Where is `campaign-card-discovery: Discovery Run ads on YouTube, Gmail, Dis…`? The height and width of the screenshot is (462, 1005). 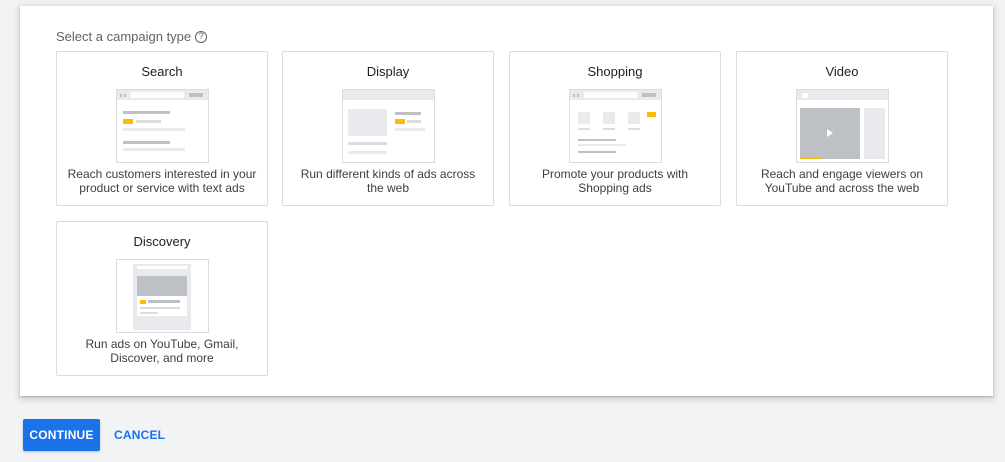
campaign-card-discovery: Discovery Run ads on YouTube, Gmail, Dis… is located at coordinates (162, 298).